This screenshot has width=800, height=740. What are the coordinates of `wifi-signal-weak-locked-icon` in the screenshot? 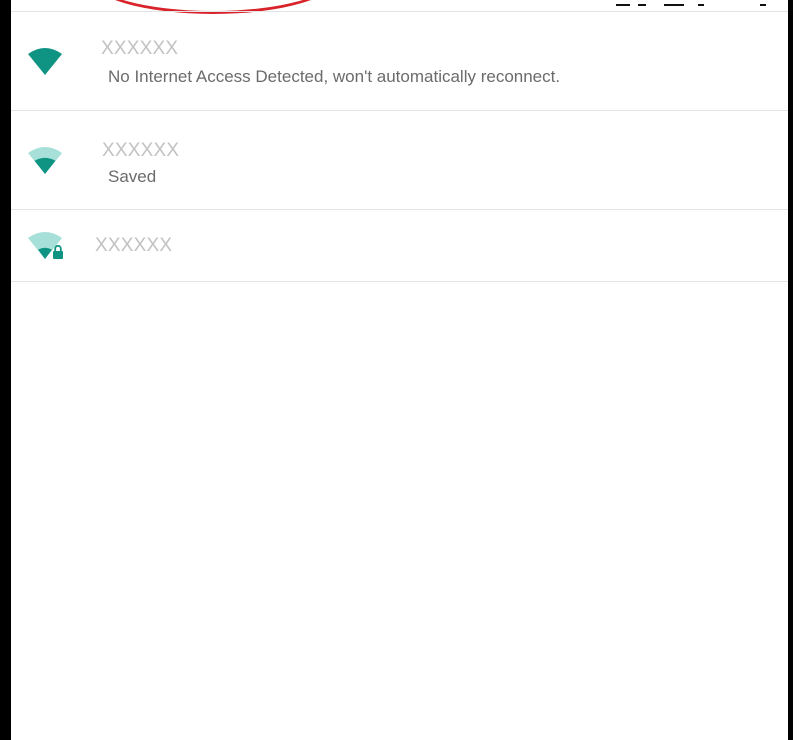 It's located at (45, 245).